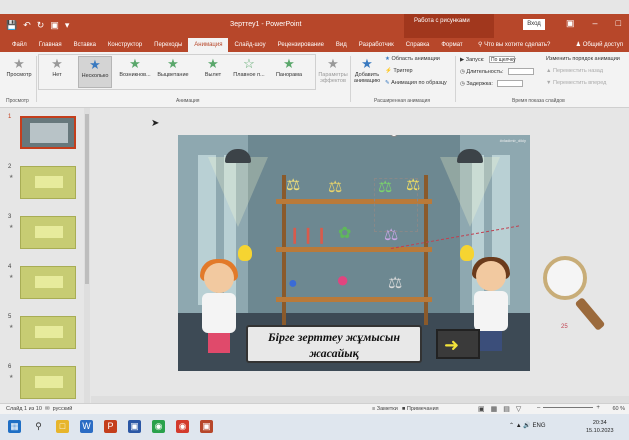 Image resolution: width=629 pixels, height=440 pixels. What do you see at coordinates (570, 23) in the screenshot?
I see `ribbon-display-icon: ▣` at bounding box center [570, 23].